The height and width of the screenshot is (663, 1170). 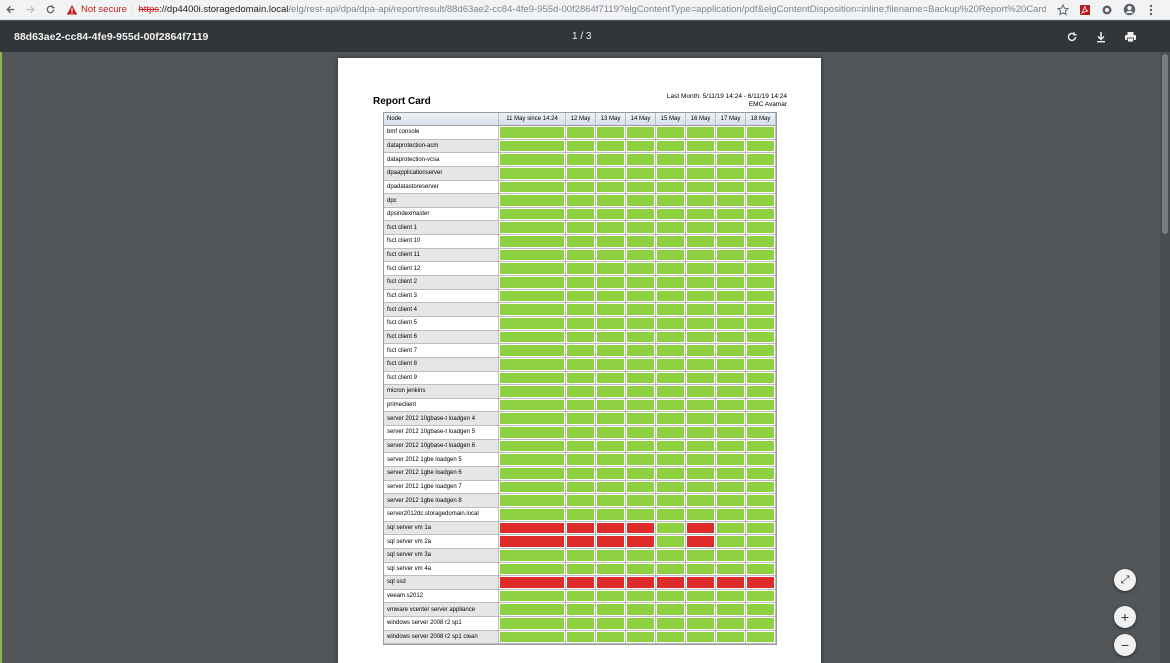 What do you see at coordinates (441, 624) in the screenshot?
I see `node-name-cell: windows server 2008 r2 sp1` at bounding box center [441, 624].